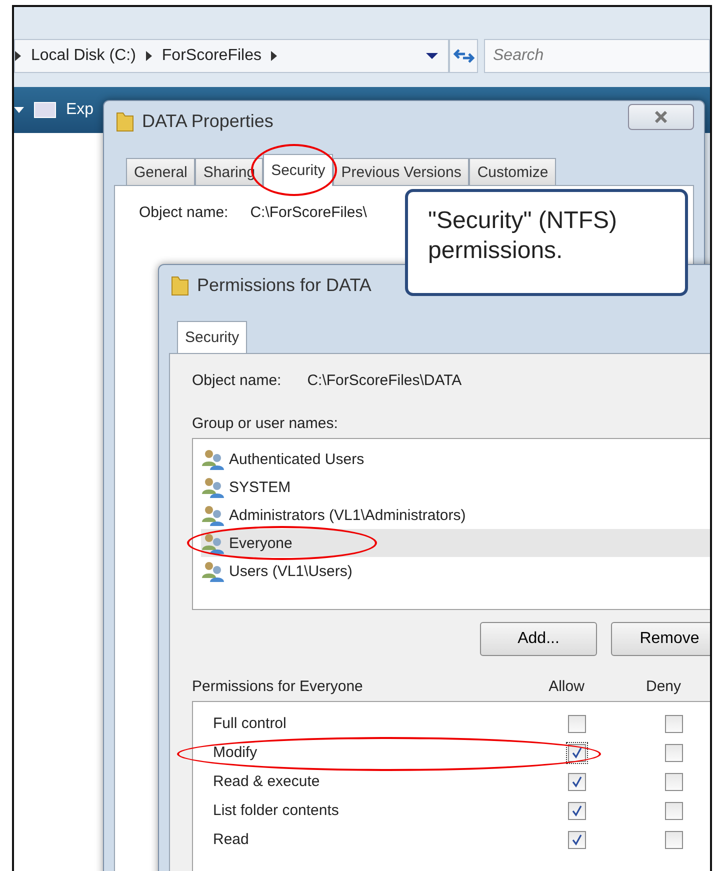 Image resolution: width=718 pixels, height=871 pixels. Describe the element at coordinates (660, 639) in the screenshot. I see `dialog-button: Remove` at that location.